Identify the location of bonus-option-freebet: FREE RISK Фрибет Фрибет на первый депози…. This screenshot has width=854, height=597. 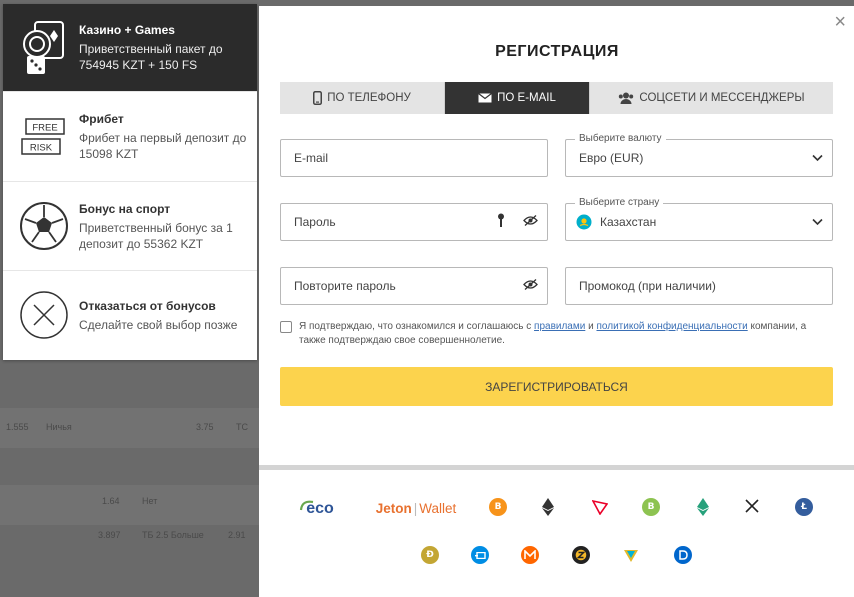
(130, 137).